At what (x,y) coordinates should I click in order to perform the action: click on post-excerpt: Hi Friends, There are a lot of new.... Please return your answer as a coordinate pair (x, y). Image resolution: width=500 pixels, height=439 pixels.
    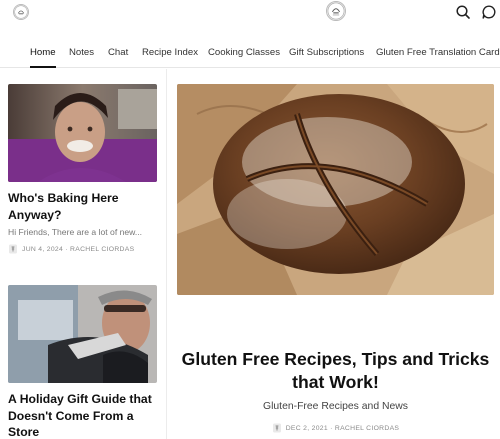
    Looking at the image, I should click on (75, 232).